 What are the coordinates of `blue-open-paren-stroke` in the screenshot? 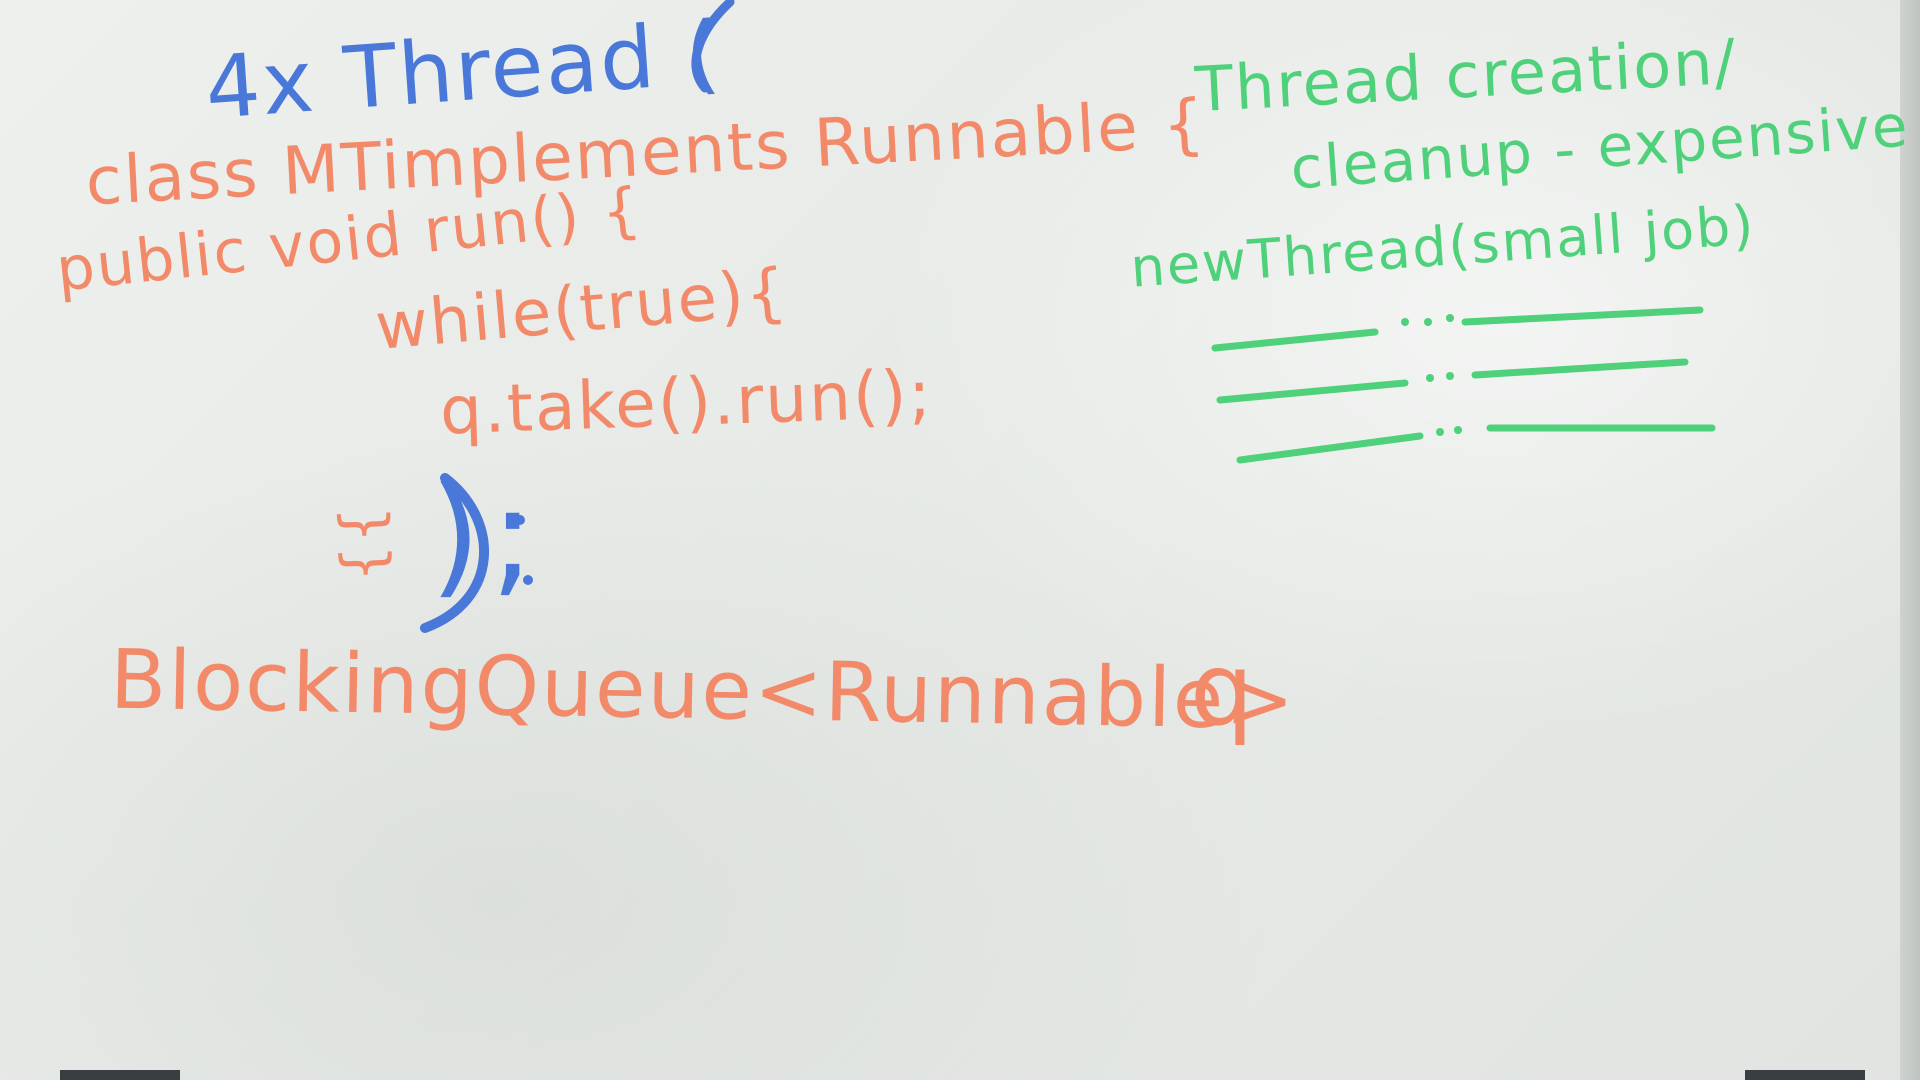 It's located at (713, 46).